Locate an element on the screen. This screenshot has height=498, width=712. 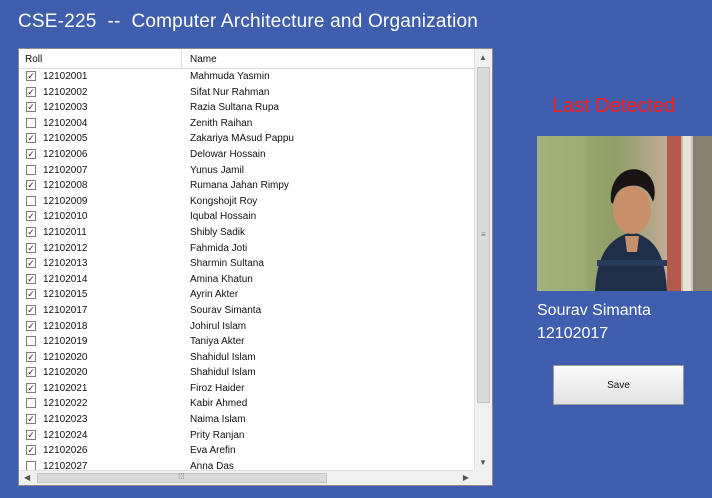
list-row: 12102007 Yunus Jamil is located at coordinates (246, 171).